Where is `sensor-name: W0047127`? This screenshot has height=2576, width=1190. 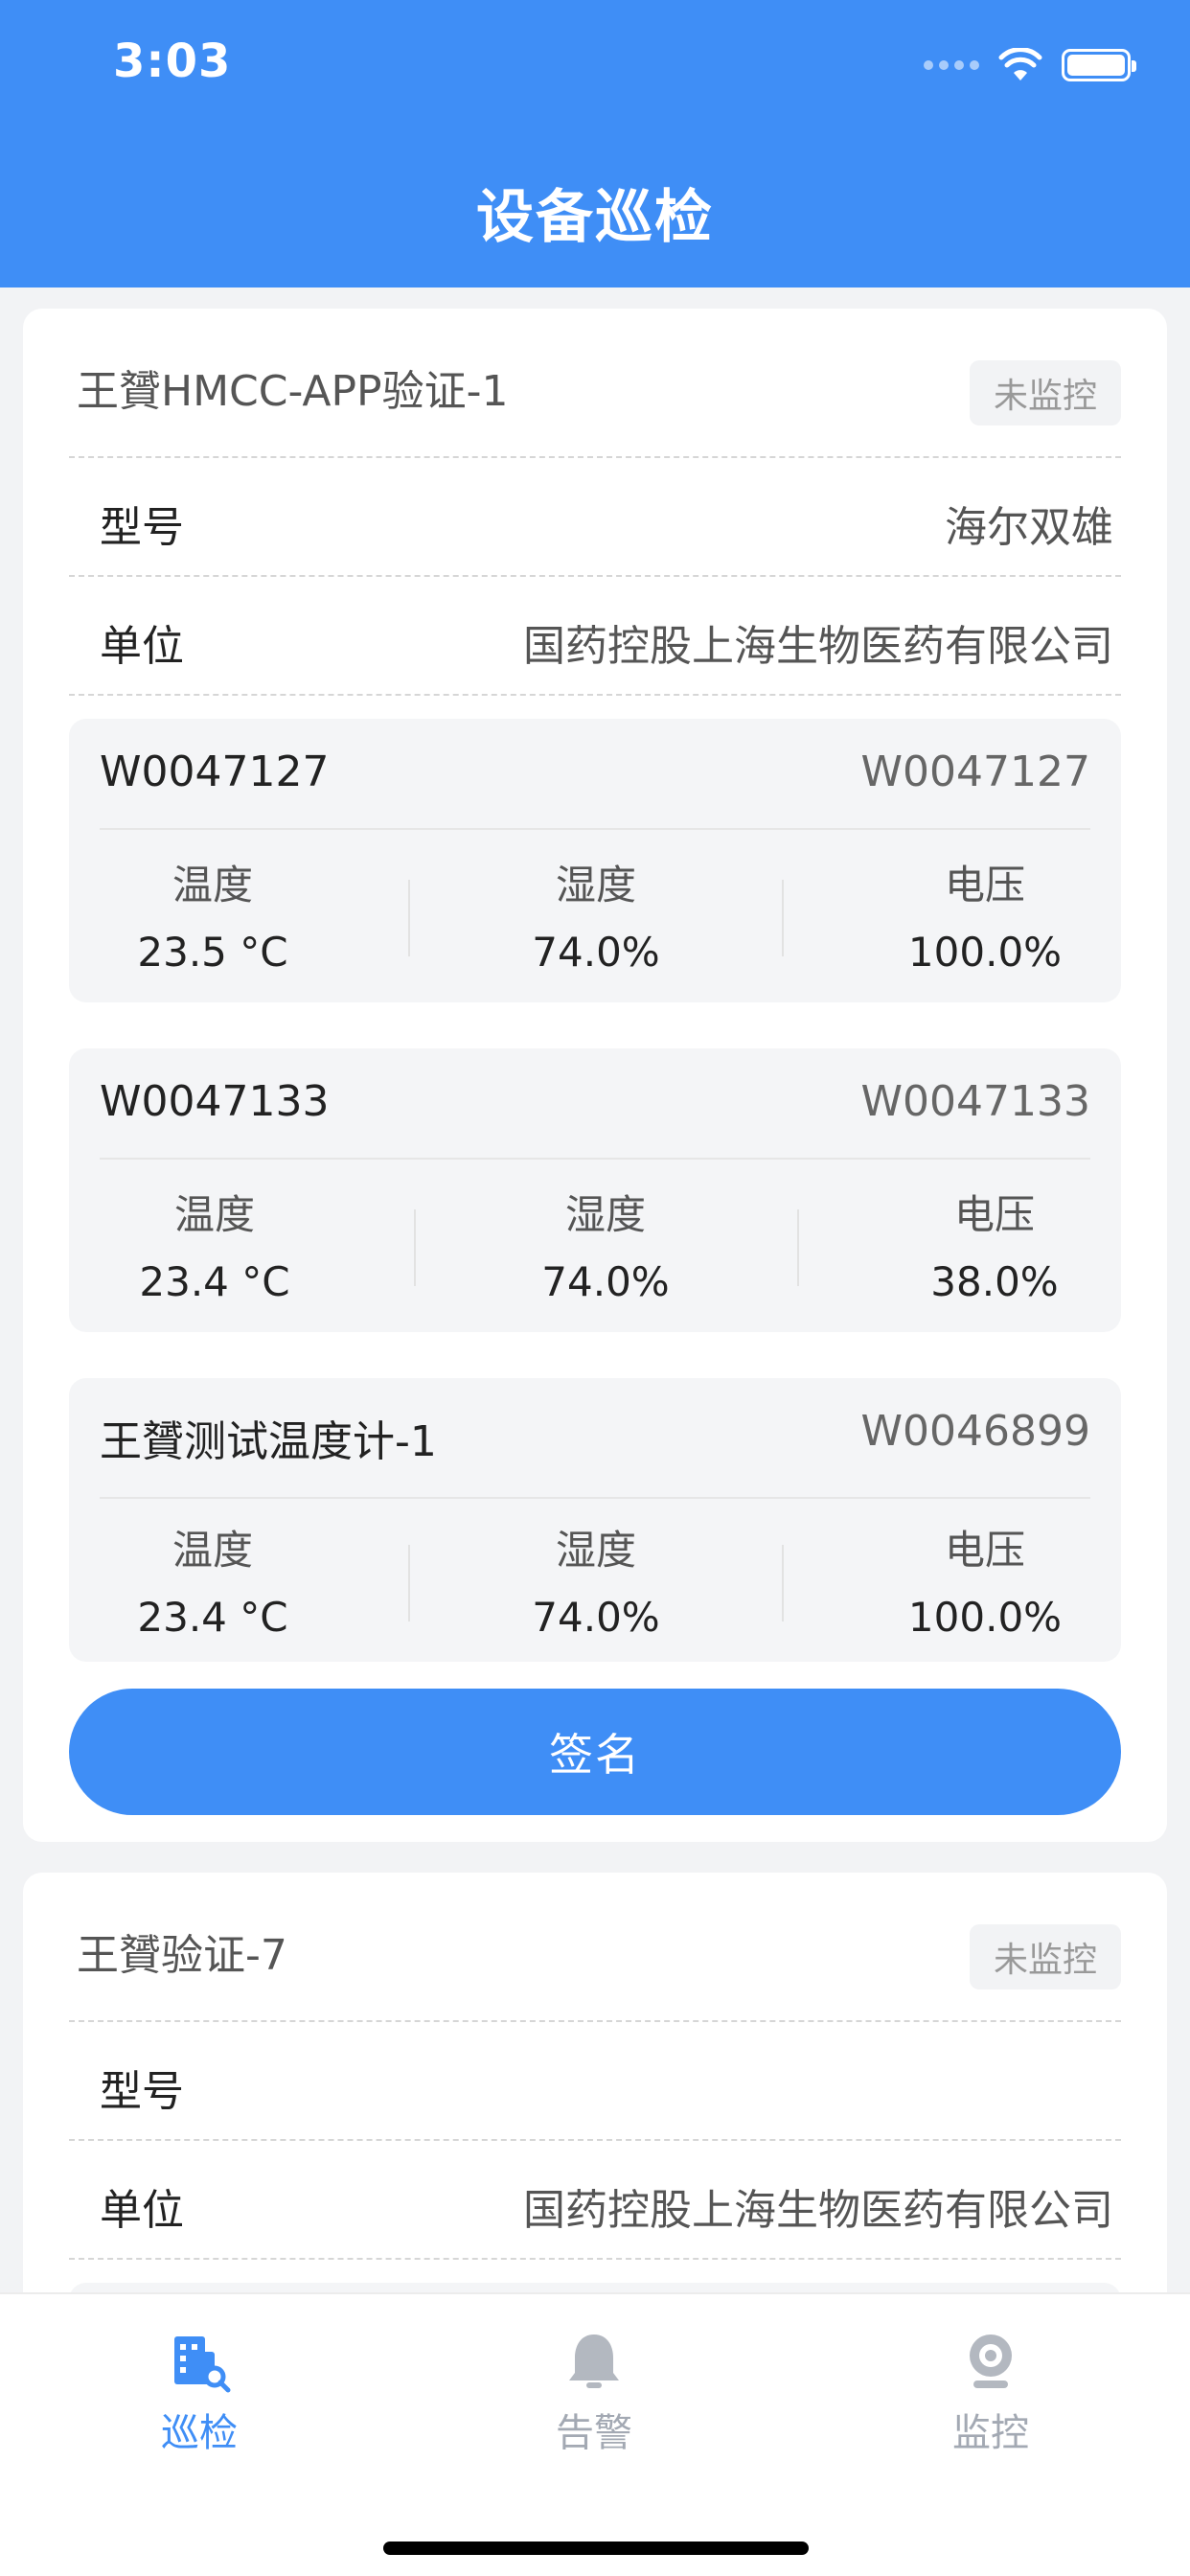 sensor-name: W0047127 is located at coordinates (215, 772).